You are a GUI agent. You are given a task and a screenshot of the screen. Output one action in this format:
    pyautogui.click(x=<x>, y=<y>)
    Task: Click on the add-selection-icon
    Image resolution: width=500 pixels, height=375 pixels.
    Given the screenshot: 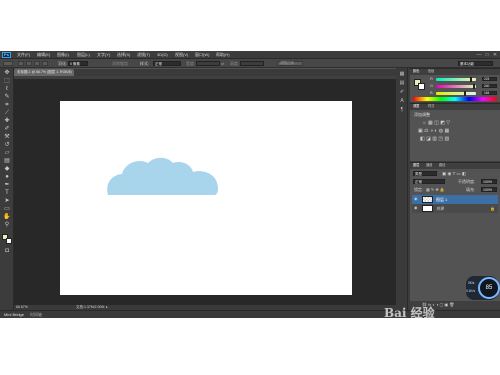 What is the action you would take?
    pyautogui.click(x=29, y=63)
    